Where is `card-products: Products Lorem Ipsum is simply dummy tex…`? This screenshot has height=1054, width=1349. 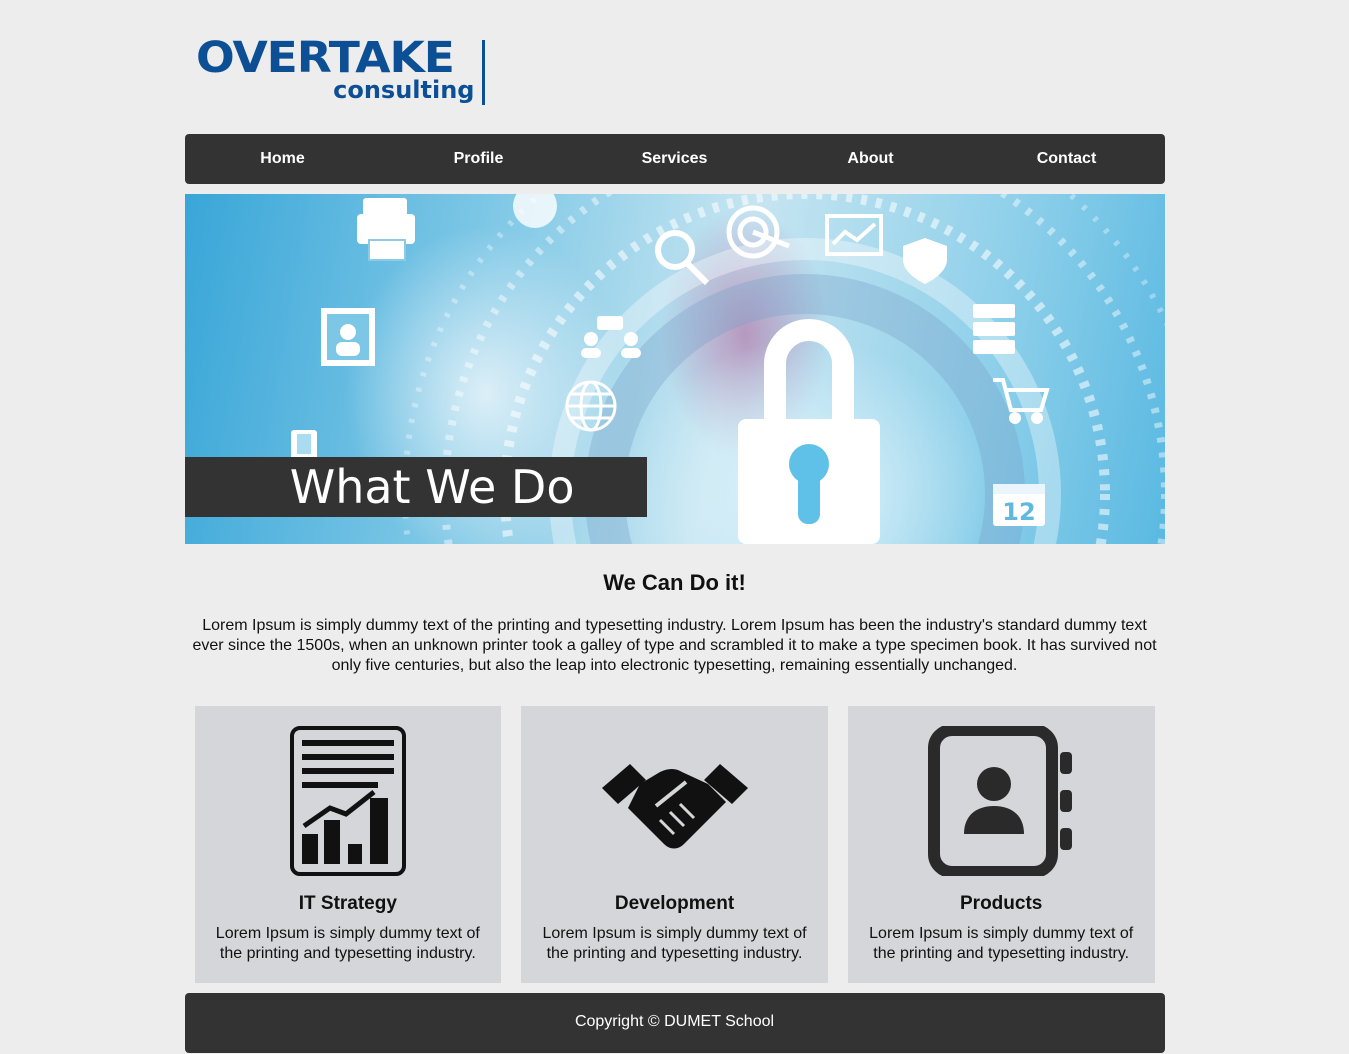
card-products: Products Lorem Ipsum is simply dummy tex… is located at coordinates (1001, 844).